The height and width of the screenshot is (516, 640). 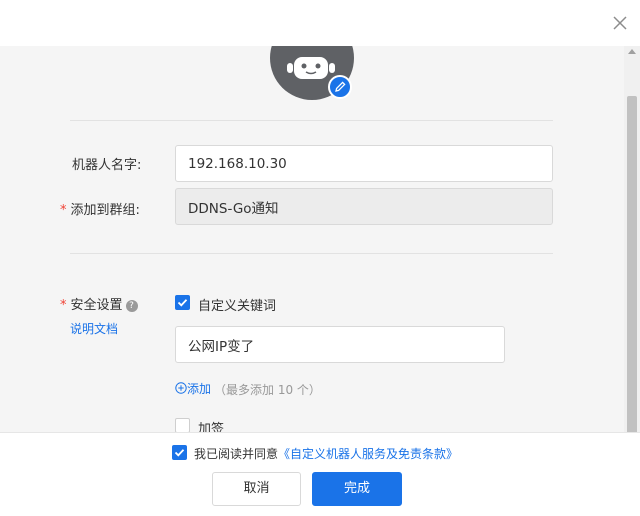 What do you see at coordinates (182, 425) in the screenshot?
I see `sign-checkbox` at bounding box center [182, 425].